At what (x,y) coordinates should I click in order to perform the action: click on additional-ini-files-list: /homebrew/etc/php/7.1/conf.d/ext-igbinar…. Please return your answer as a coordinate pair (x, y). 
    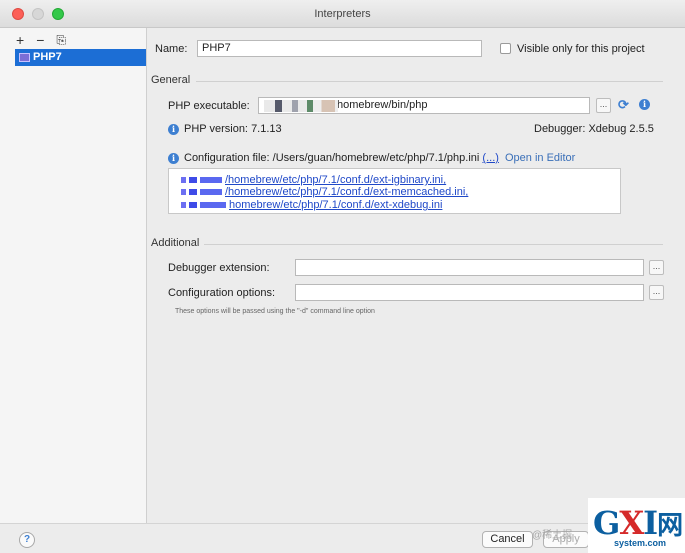
    Looking at the image, I should click on (394, 191).